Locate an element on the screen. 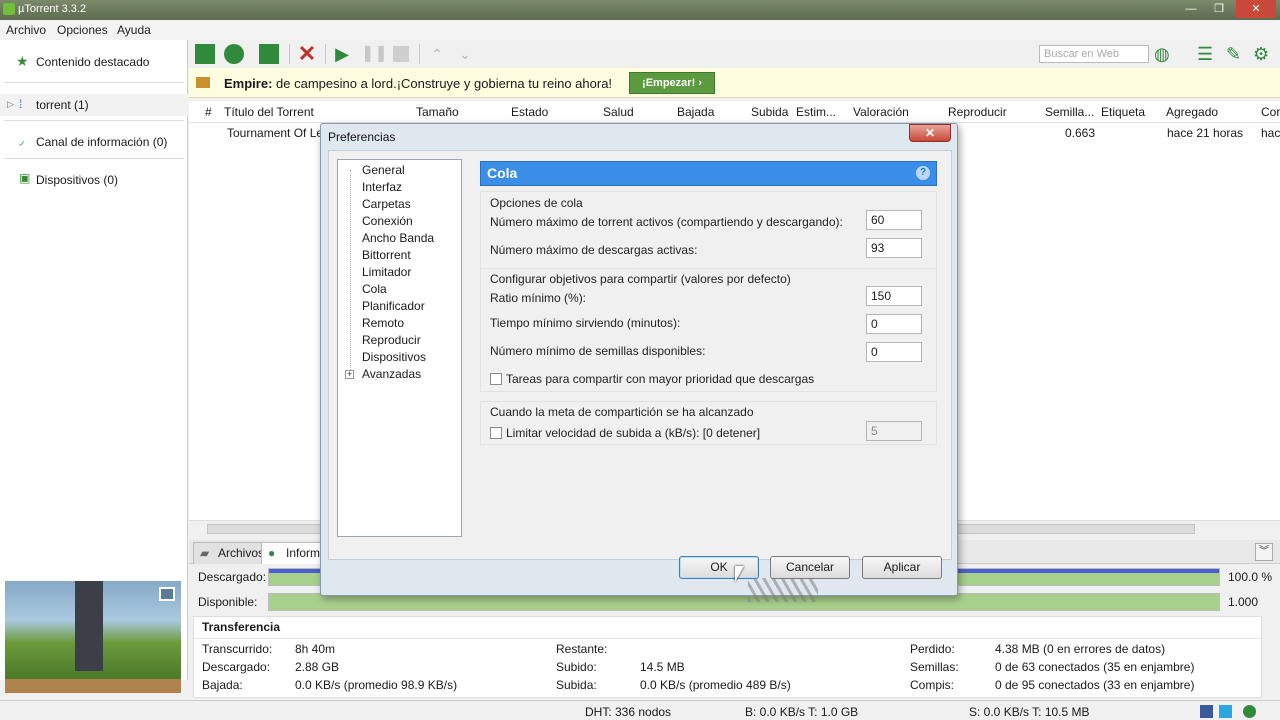 This screenshot has width=1280, height=720. col-header-play: Reproducir is located at coordinates (977, 112).